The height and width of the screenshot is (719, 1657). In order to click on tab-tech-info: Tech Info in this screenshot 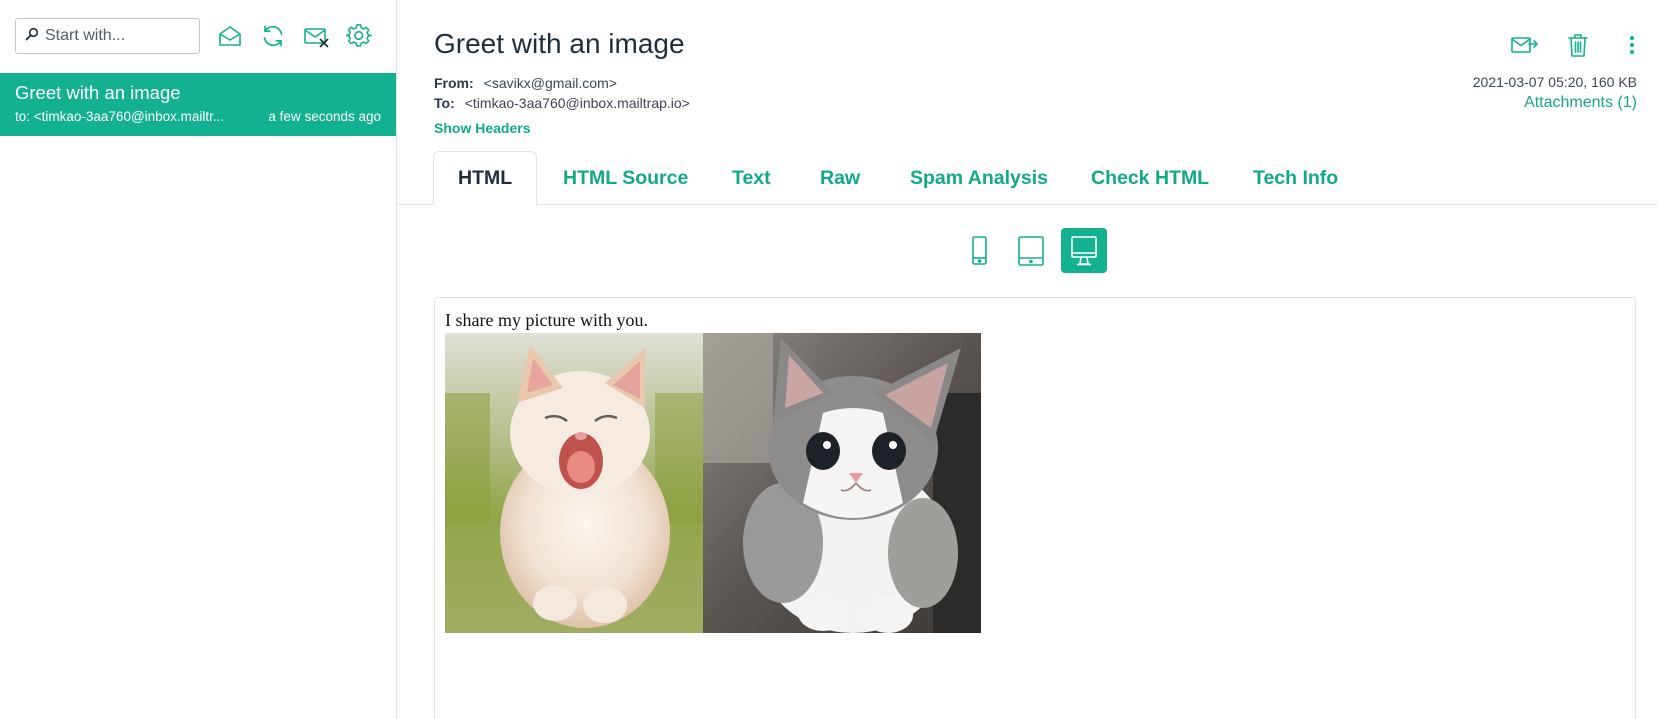, I will do `click(1295, 178)`.